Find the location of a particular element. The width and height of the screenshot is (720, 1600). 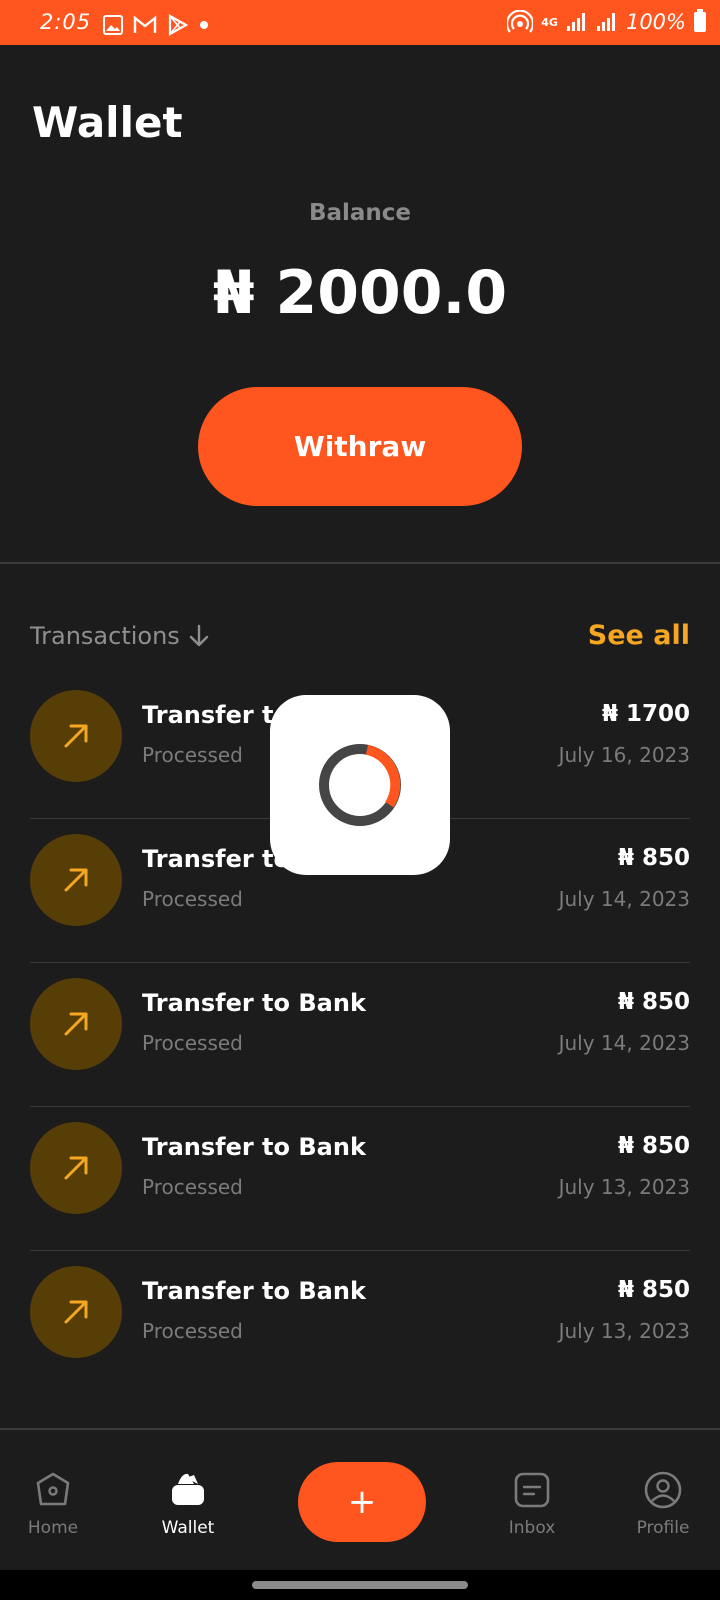

gesture-bar is located at coordinates (360, 1585).